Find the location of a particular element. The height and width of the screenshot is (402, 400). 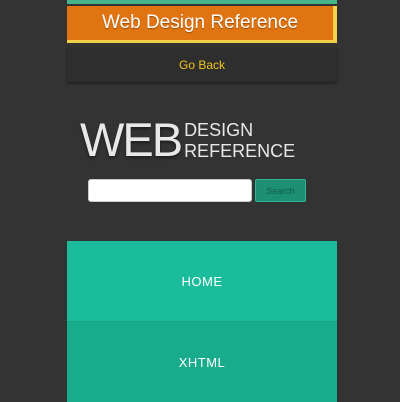

logo-design-text: DESIGN is located at coordinates (219, 129).